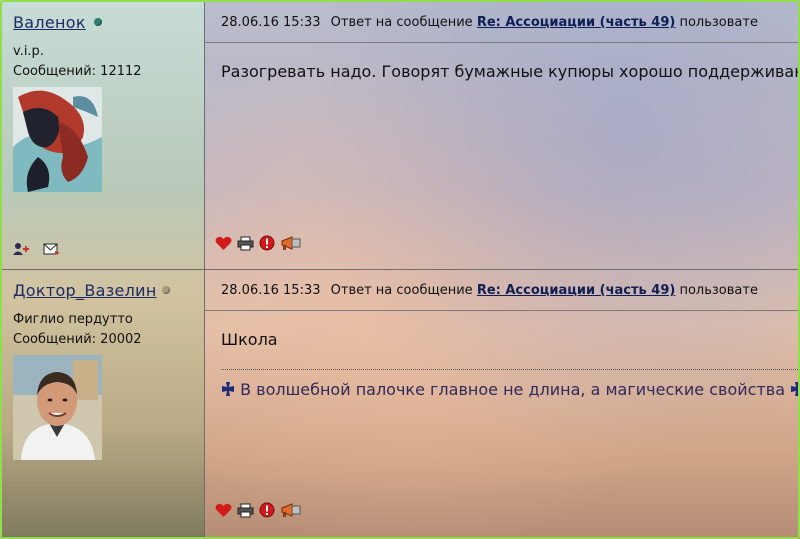 The height and width of the screenshot is (539, 800). I want to click on post-author-panel: Валенок v.i.p. Сообщений: 12112, so click(103, 135).